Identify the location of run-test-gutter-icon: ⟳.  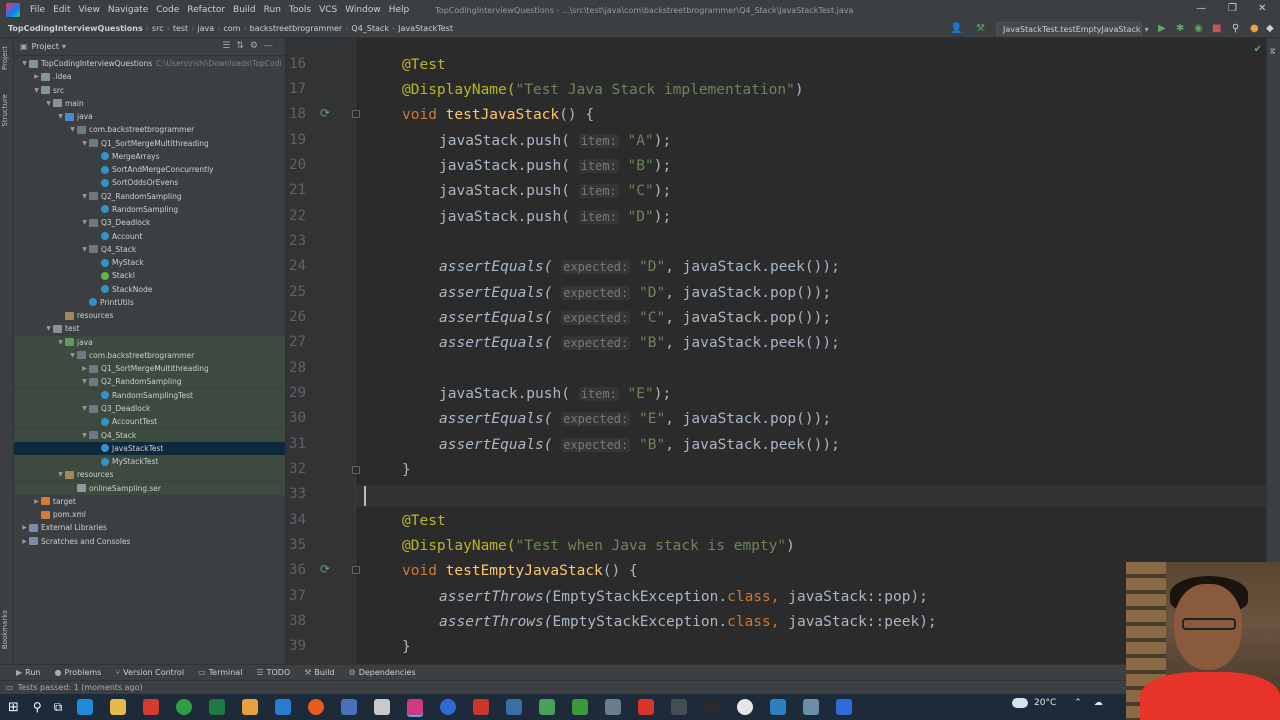
(325, 569).